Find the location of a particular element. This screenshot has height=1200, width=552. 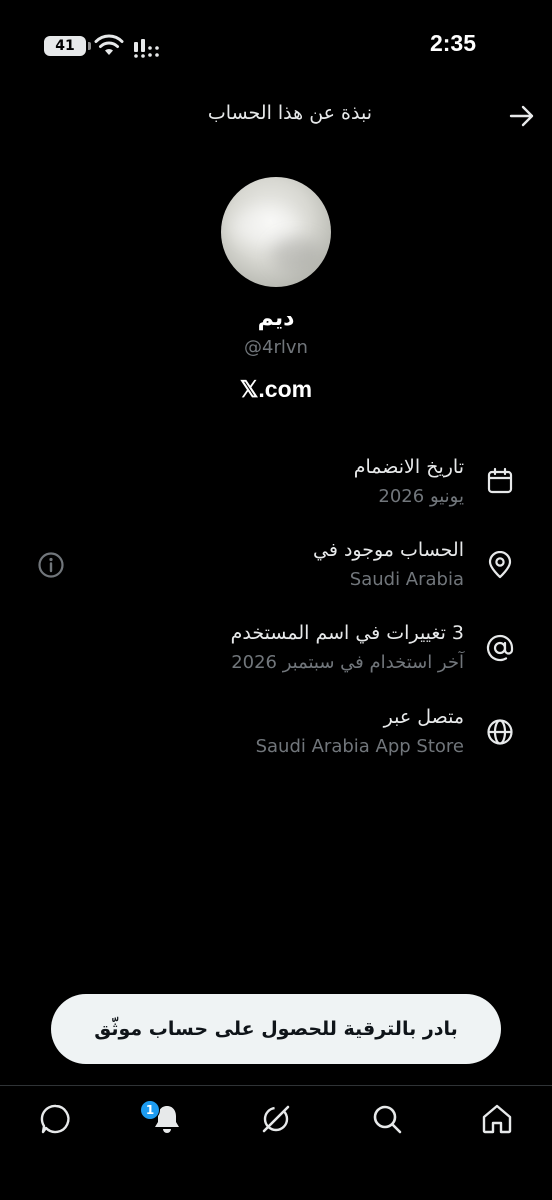

globe-icon is located at coordinates (500, 732).